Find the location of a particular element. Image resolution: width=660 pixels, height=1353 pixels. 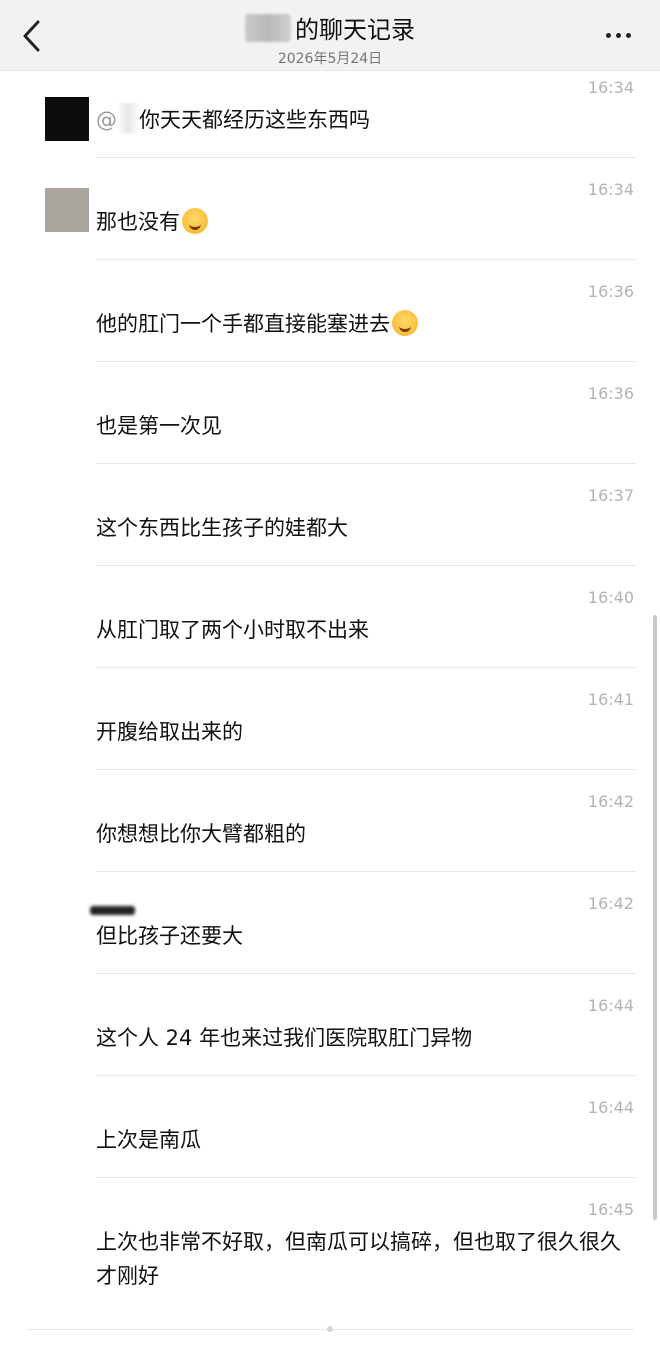

chat-record-header: 的聊天记录 2026年5月24日 is located at coordinates (330, 35).